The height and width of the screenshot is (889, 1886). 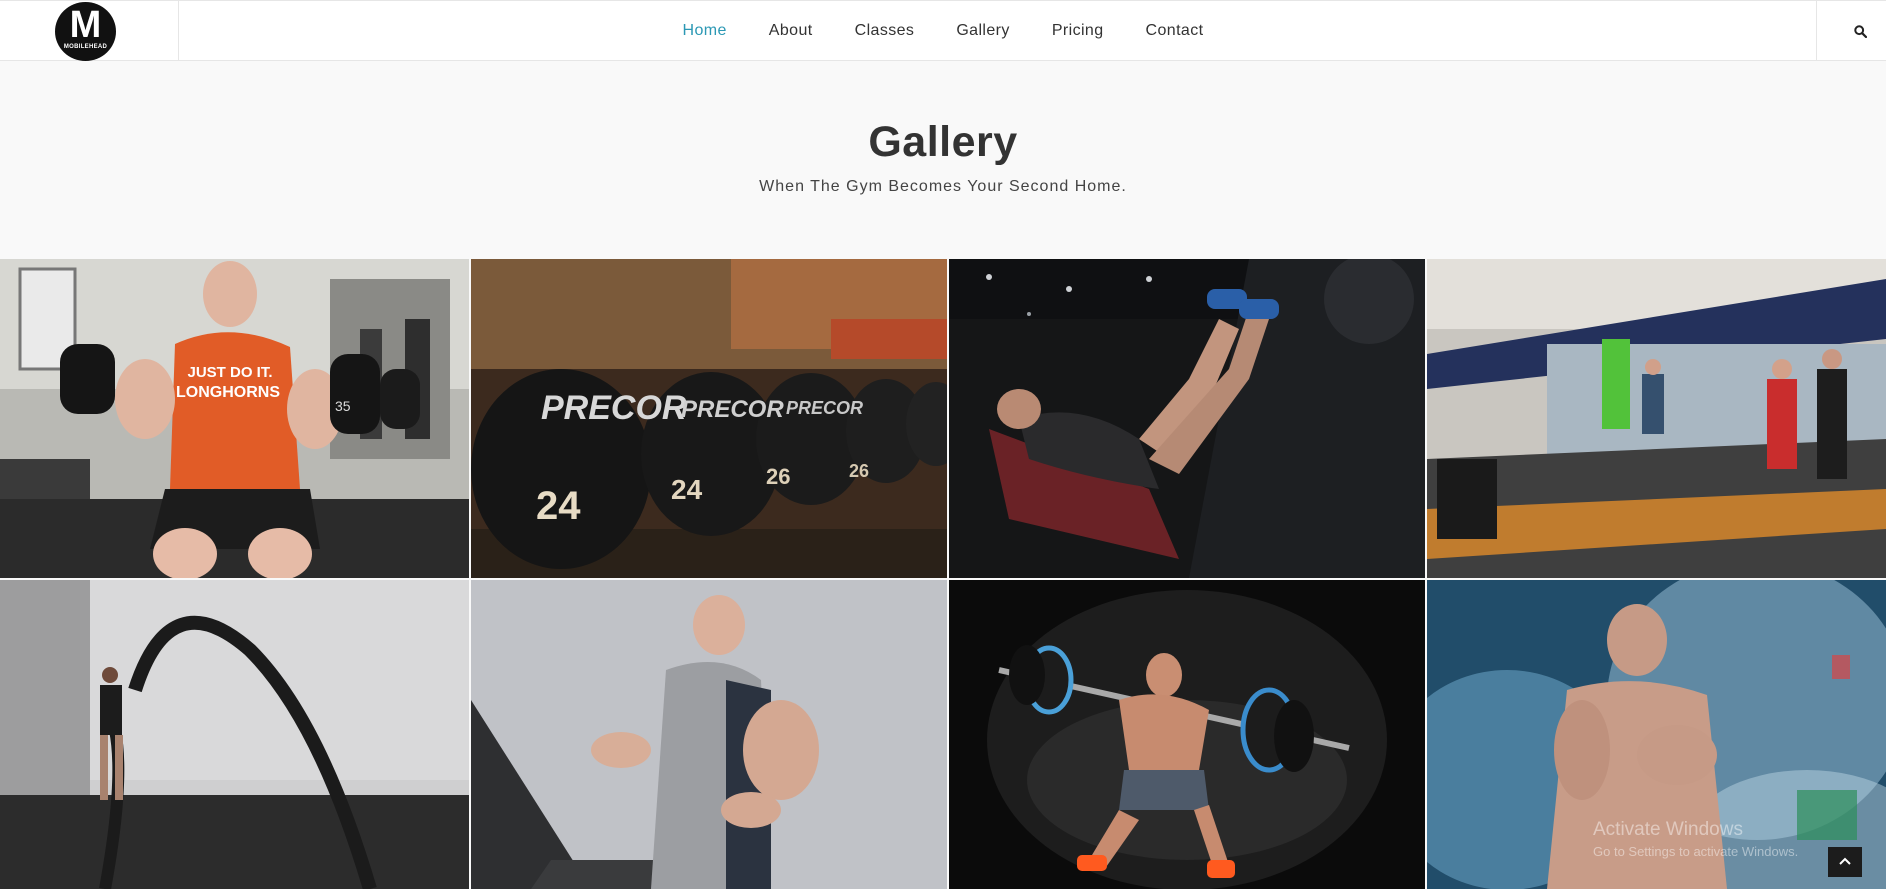 What do you see at coordinates (687, 489) in the screenshot?
I see `weight-label-2: 24` at bounding box center [687, 489].